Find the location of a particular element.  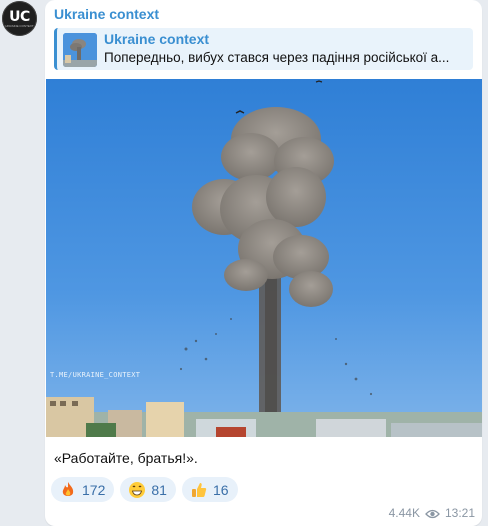

fire-icon is located at coordinates (68, 490).